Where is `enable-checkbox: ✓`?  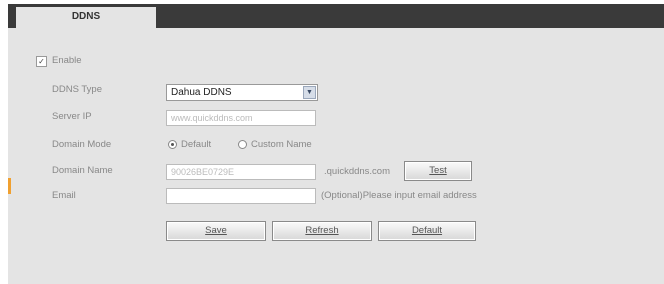
enable-checkbox: ✓ is located at coordinates (41, 61).